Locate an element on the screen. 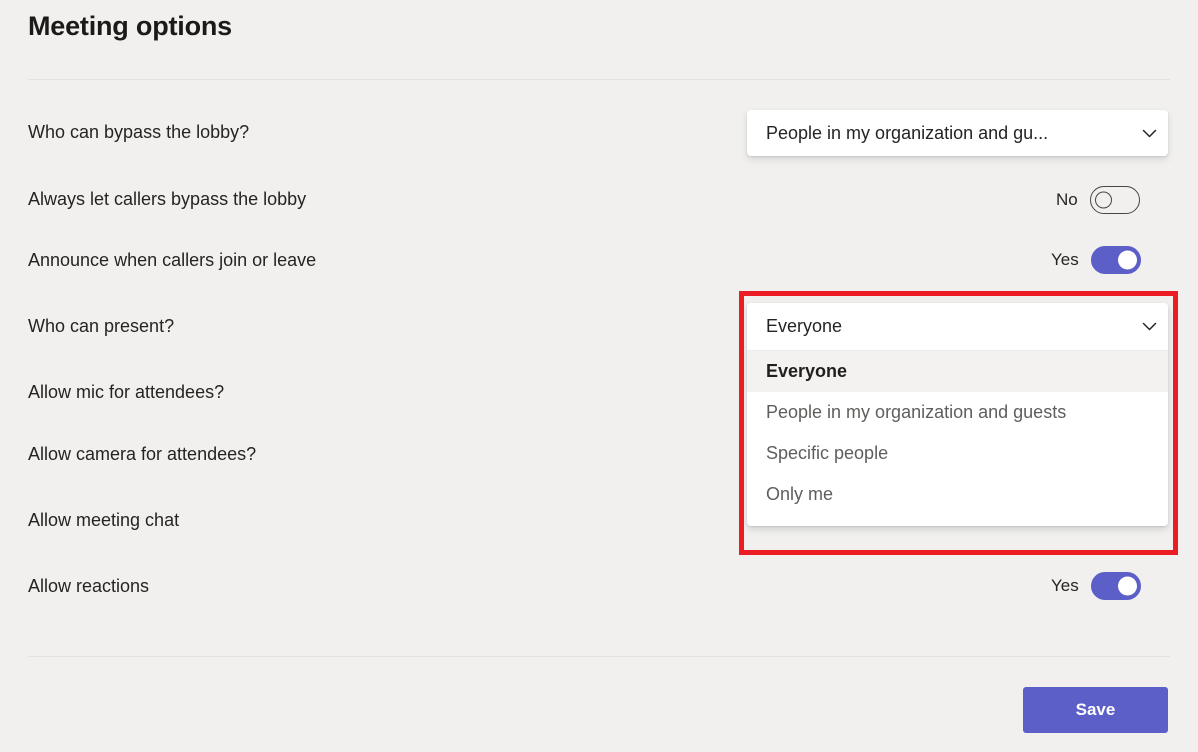 The image size is (1198, 752). label-allow-reactions: Allow reactions is located at coordinates (89, 586).